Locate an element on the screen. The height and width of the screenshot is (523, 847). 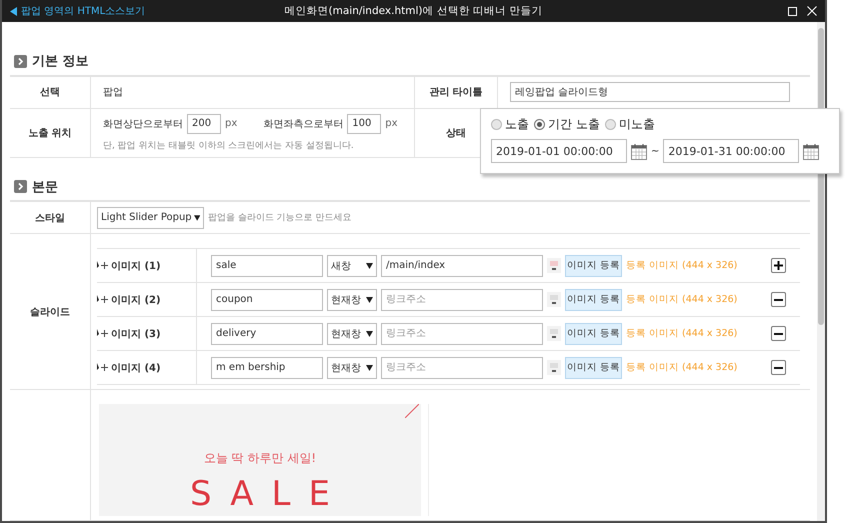
back-arrow-icon is located at coordinates (13, 11).